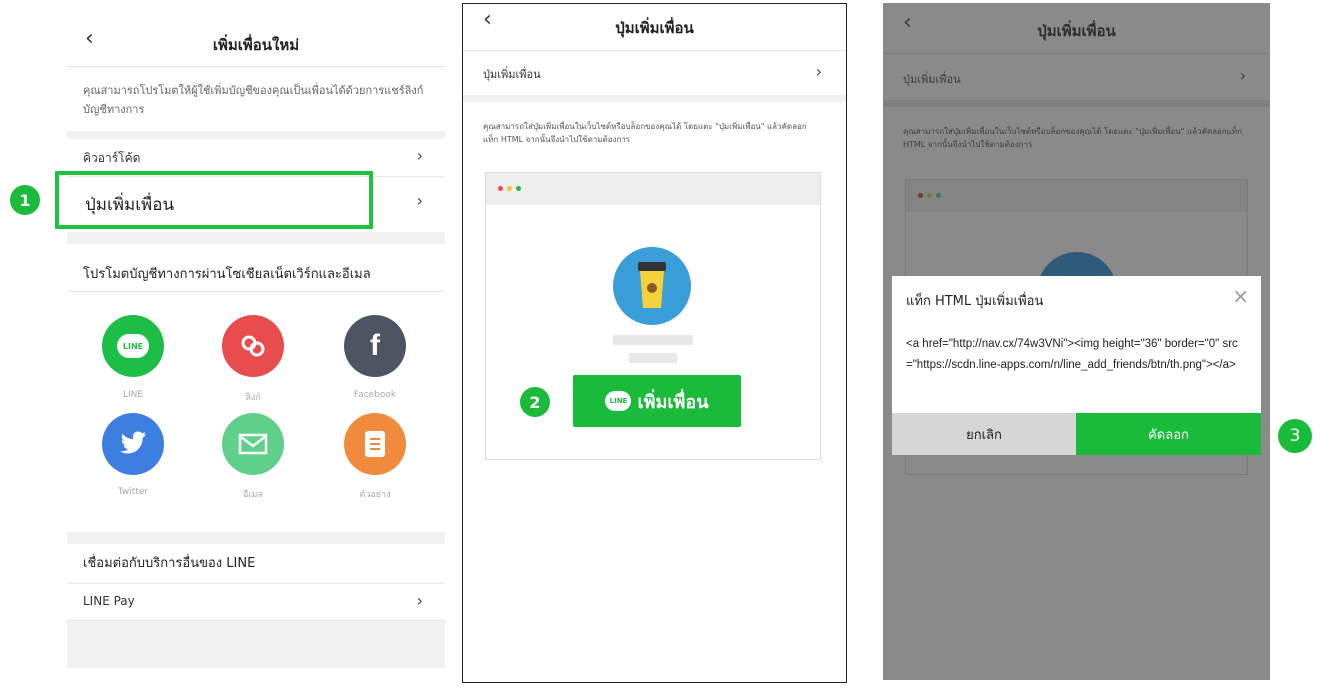 Image resolution: width=1320 pixels, height=700 pixels. I want to click on link-icon, so click(253, 346).